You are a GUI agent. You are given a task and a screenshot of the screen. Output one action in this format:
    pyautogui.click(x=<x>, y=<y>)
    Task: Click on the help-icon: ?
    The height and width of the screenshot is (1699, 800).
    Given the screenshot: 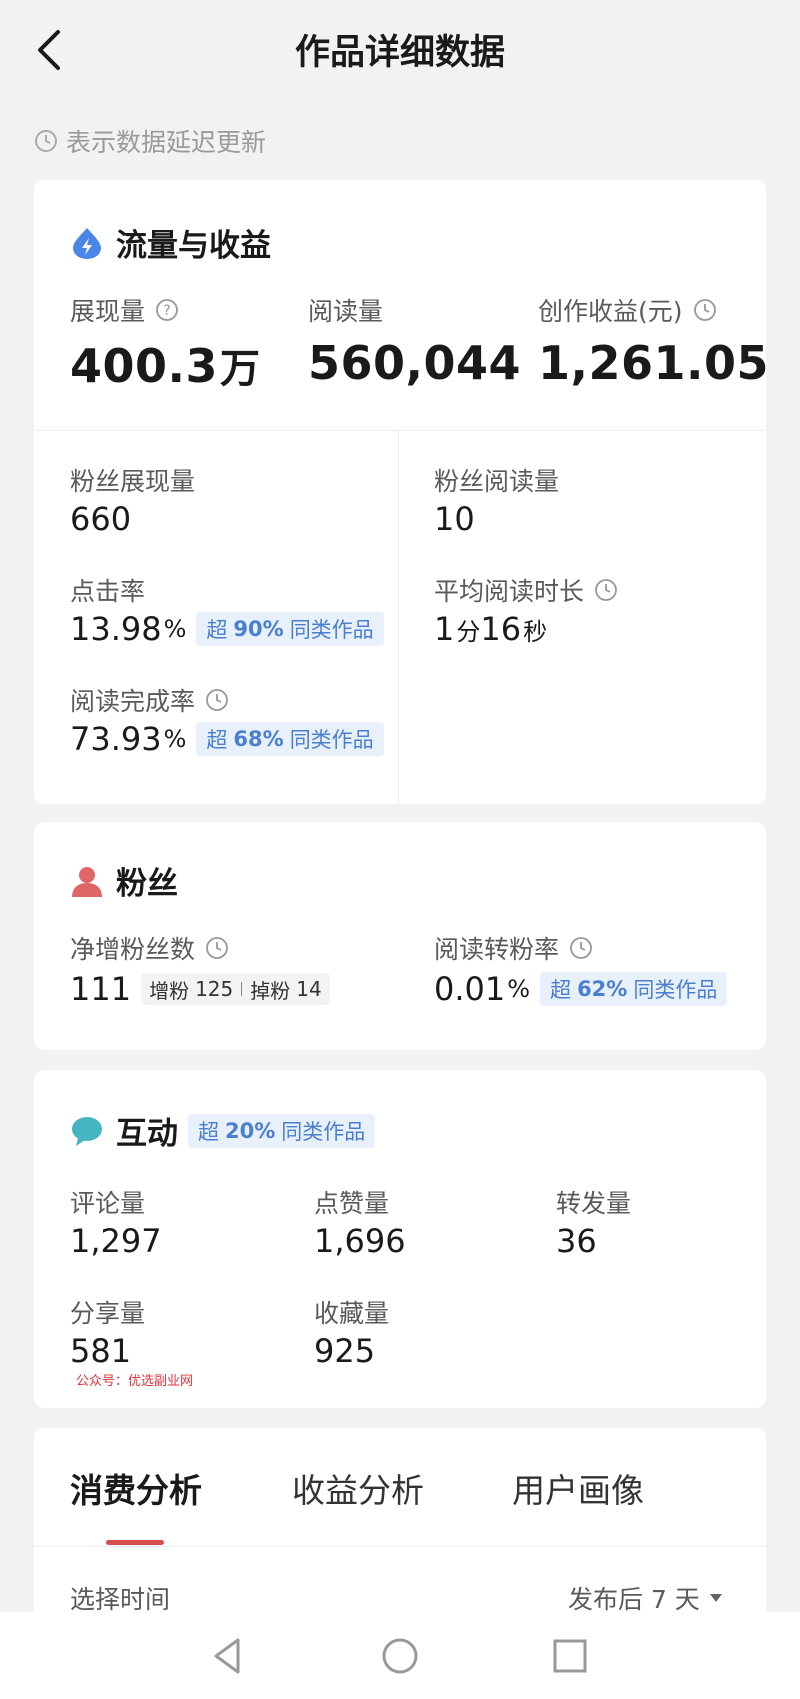 What is the action you would take?
    pyautogui.click(x=167, y=310)
    